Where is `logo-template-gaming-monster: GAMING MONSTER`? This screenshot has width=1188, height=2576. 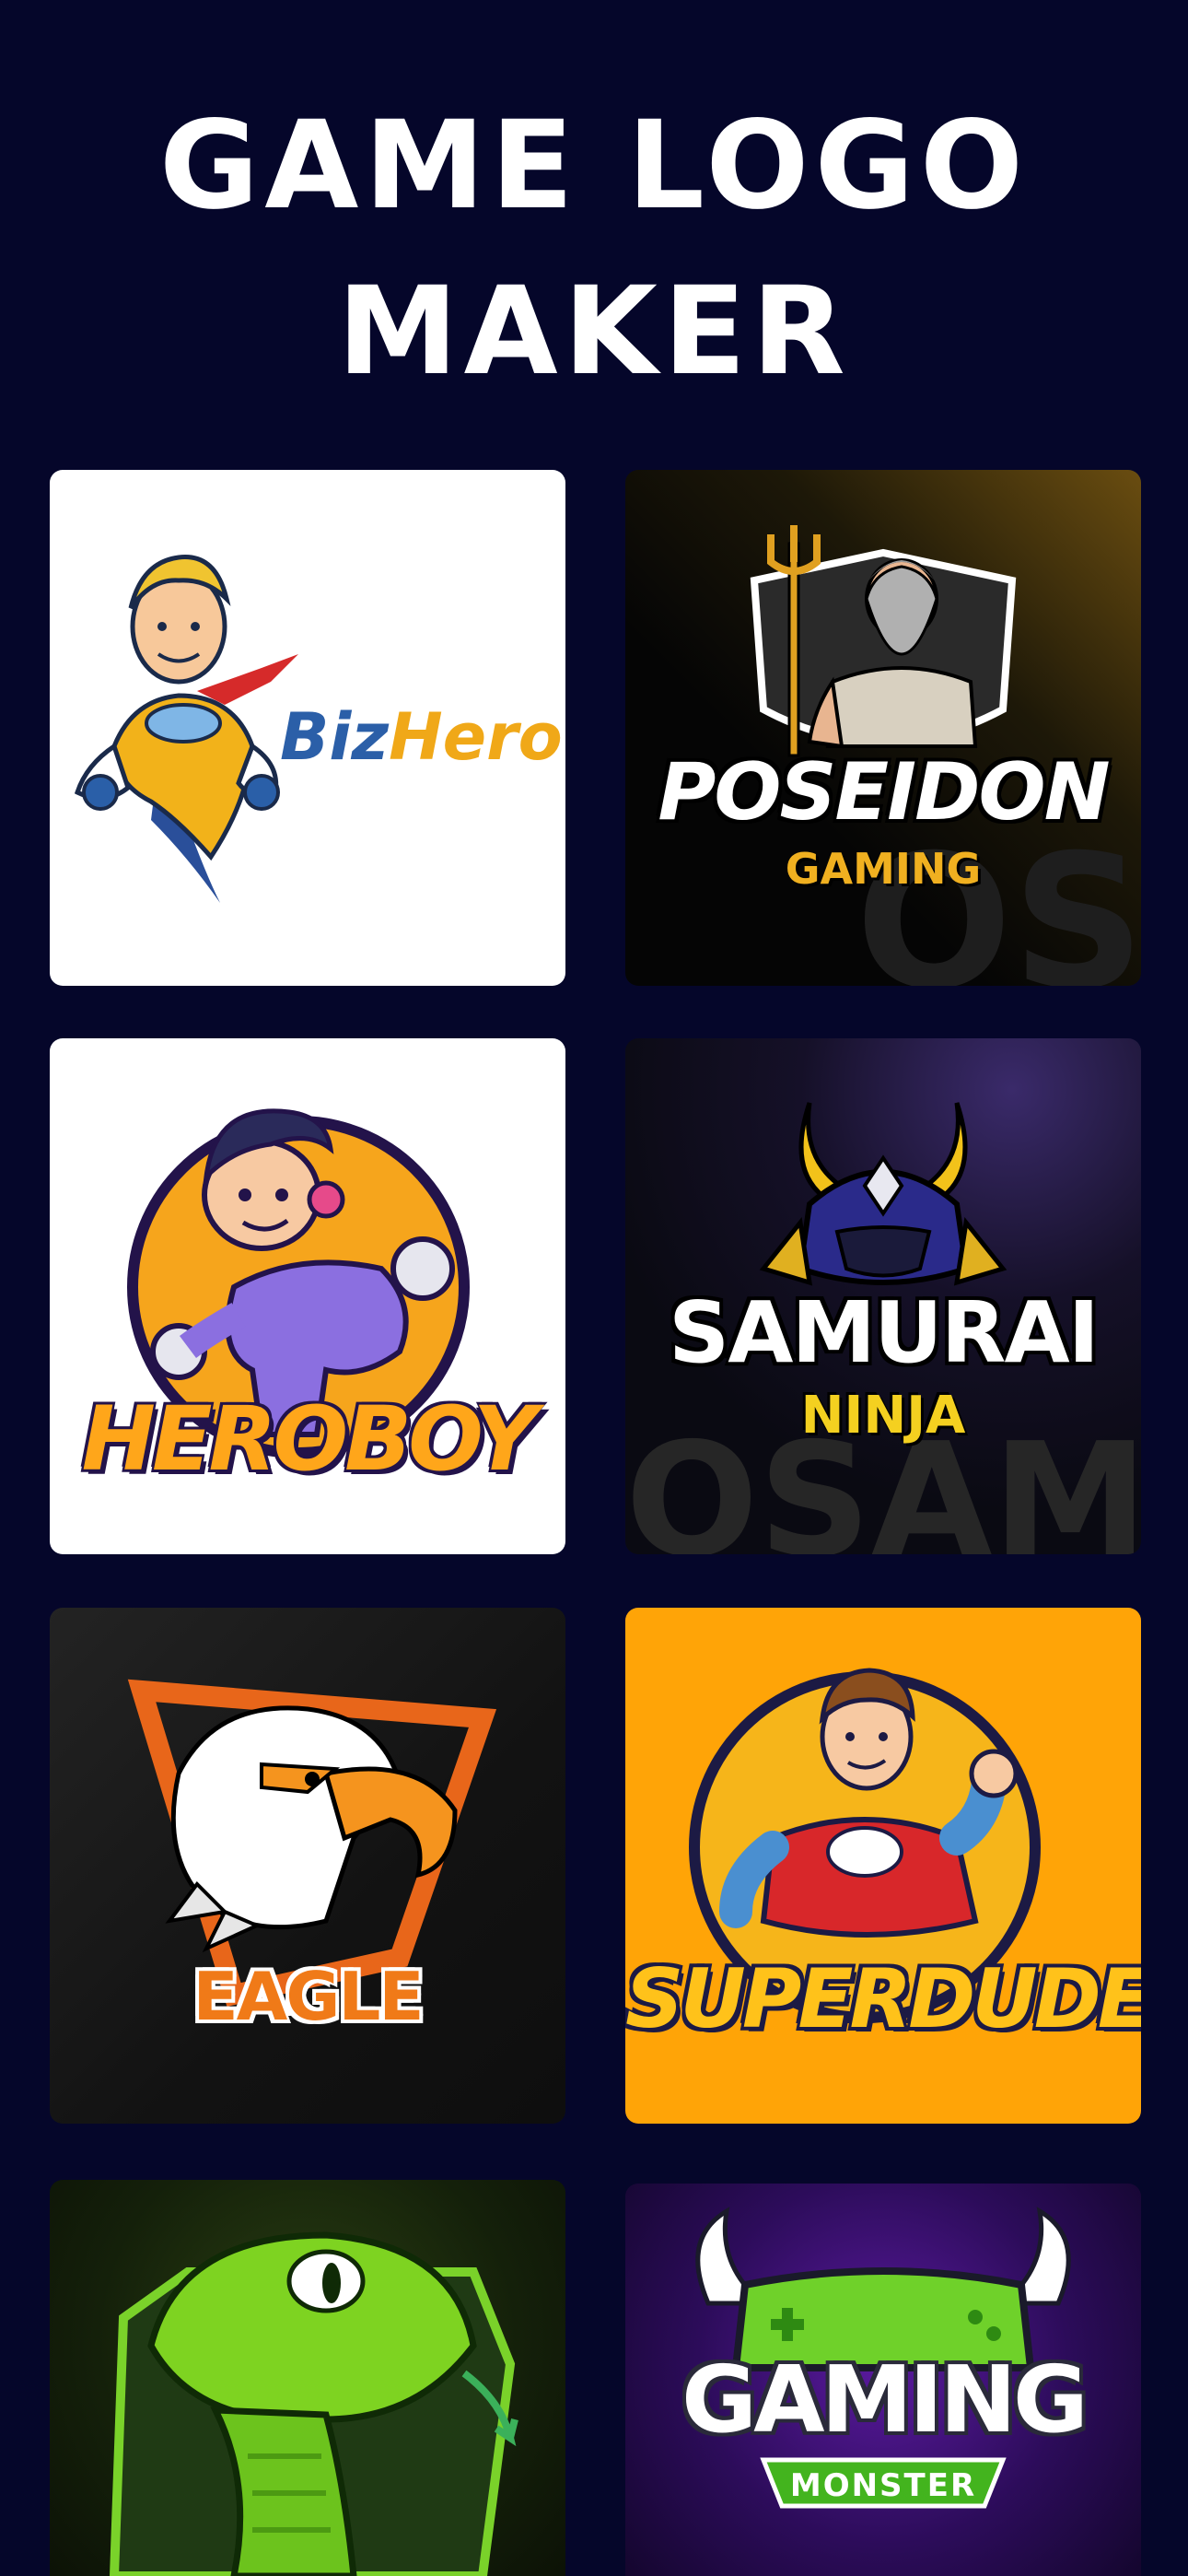 logo-template-gaming-monster: GAMING MONSTER is located at coordinates (883, 2380).